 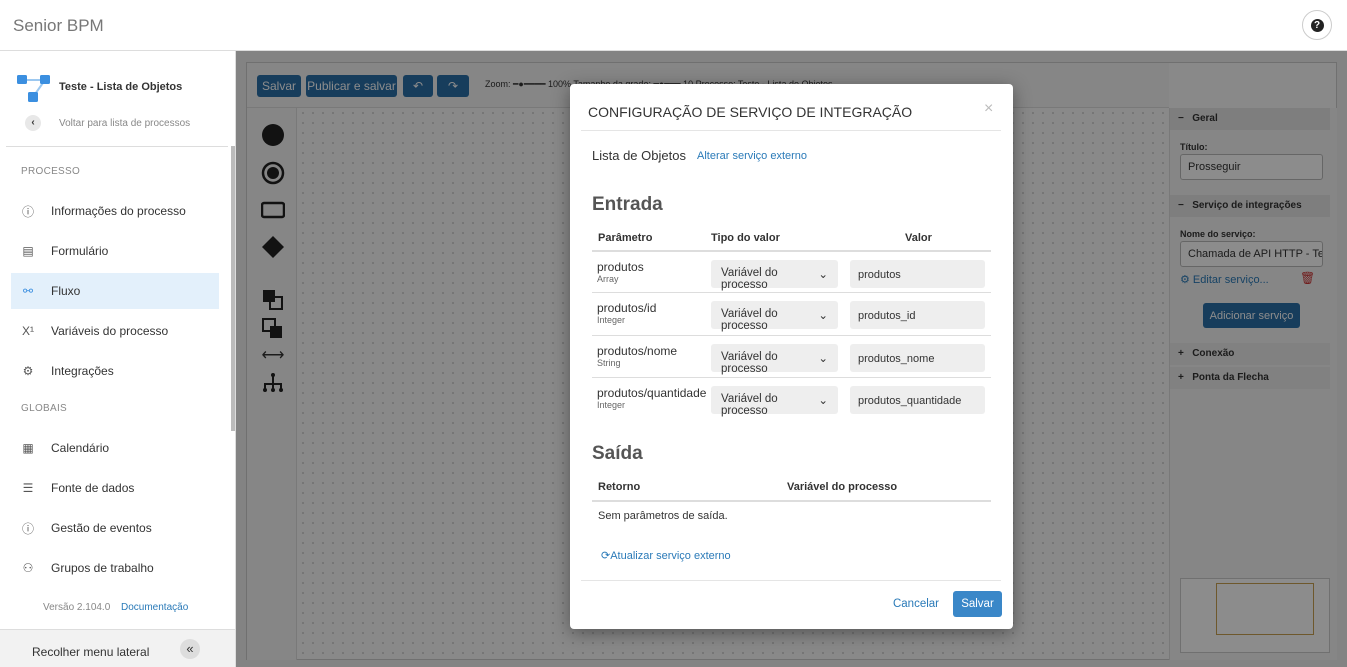 I want to click on version-label: Versão 2.104.0, so click(x=77, y=607).